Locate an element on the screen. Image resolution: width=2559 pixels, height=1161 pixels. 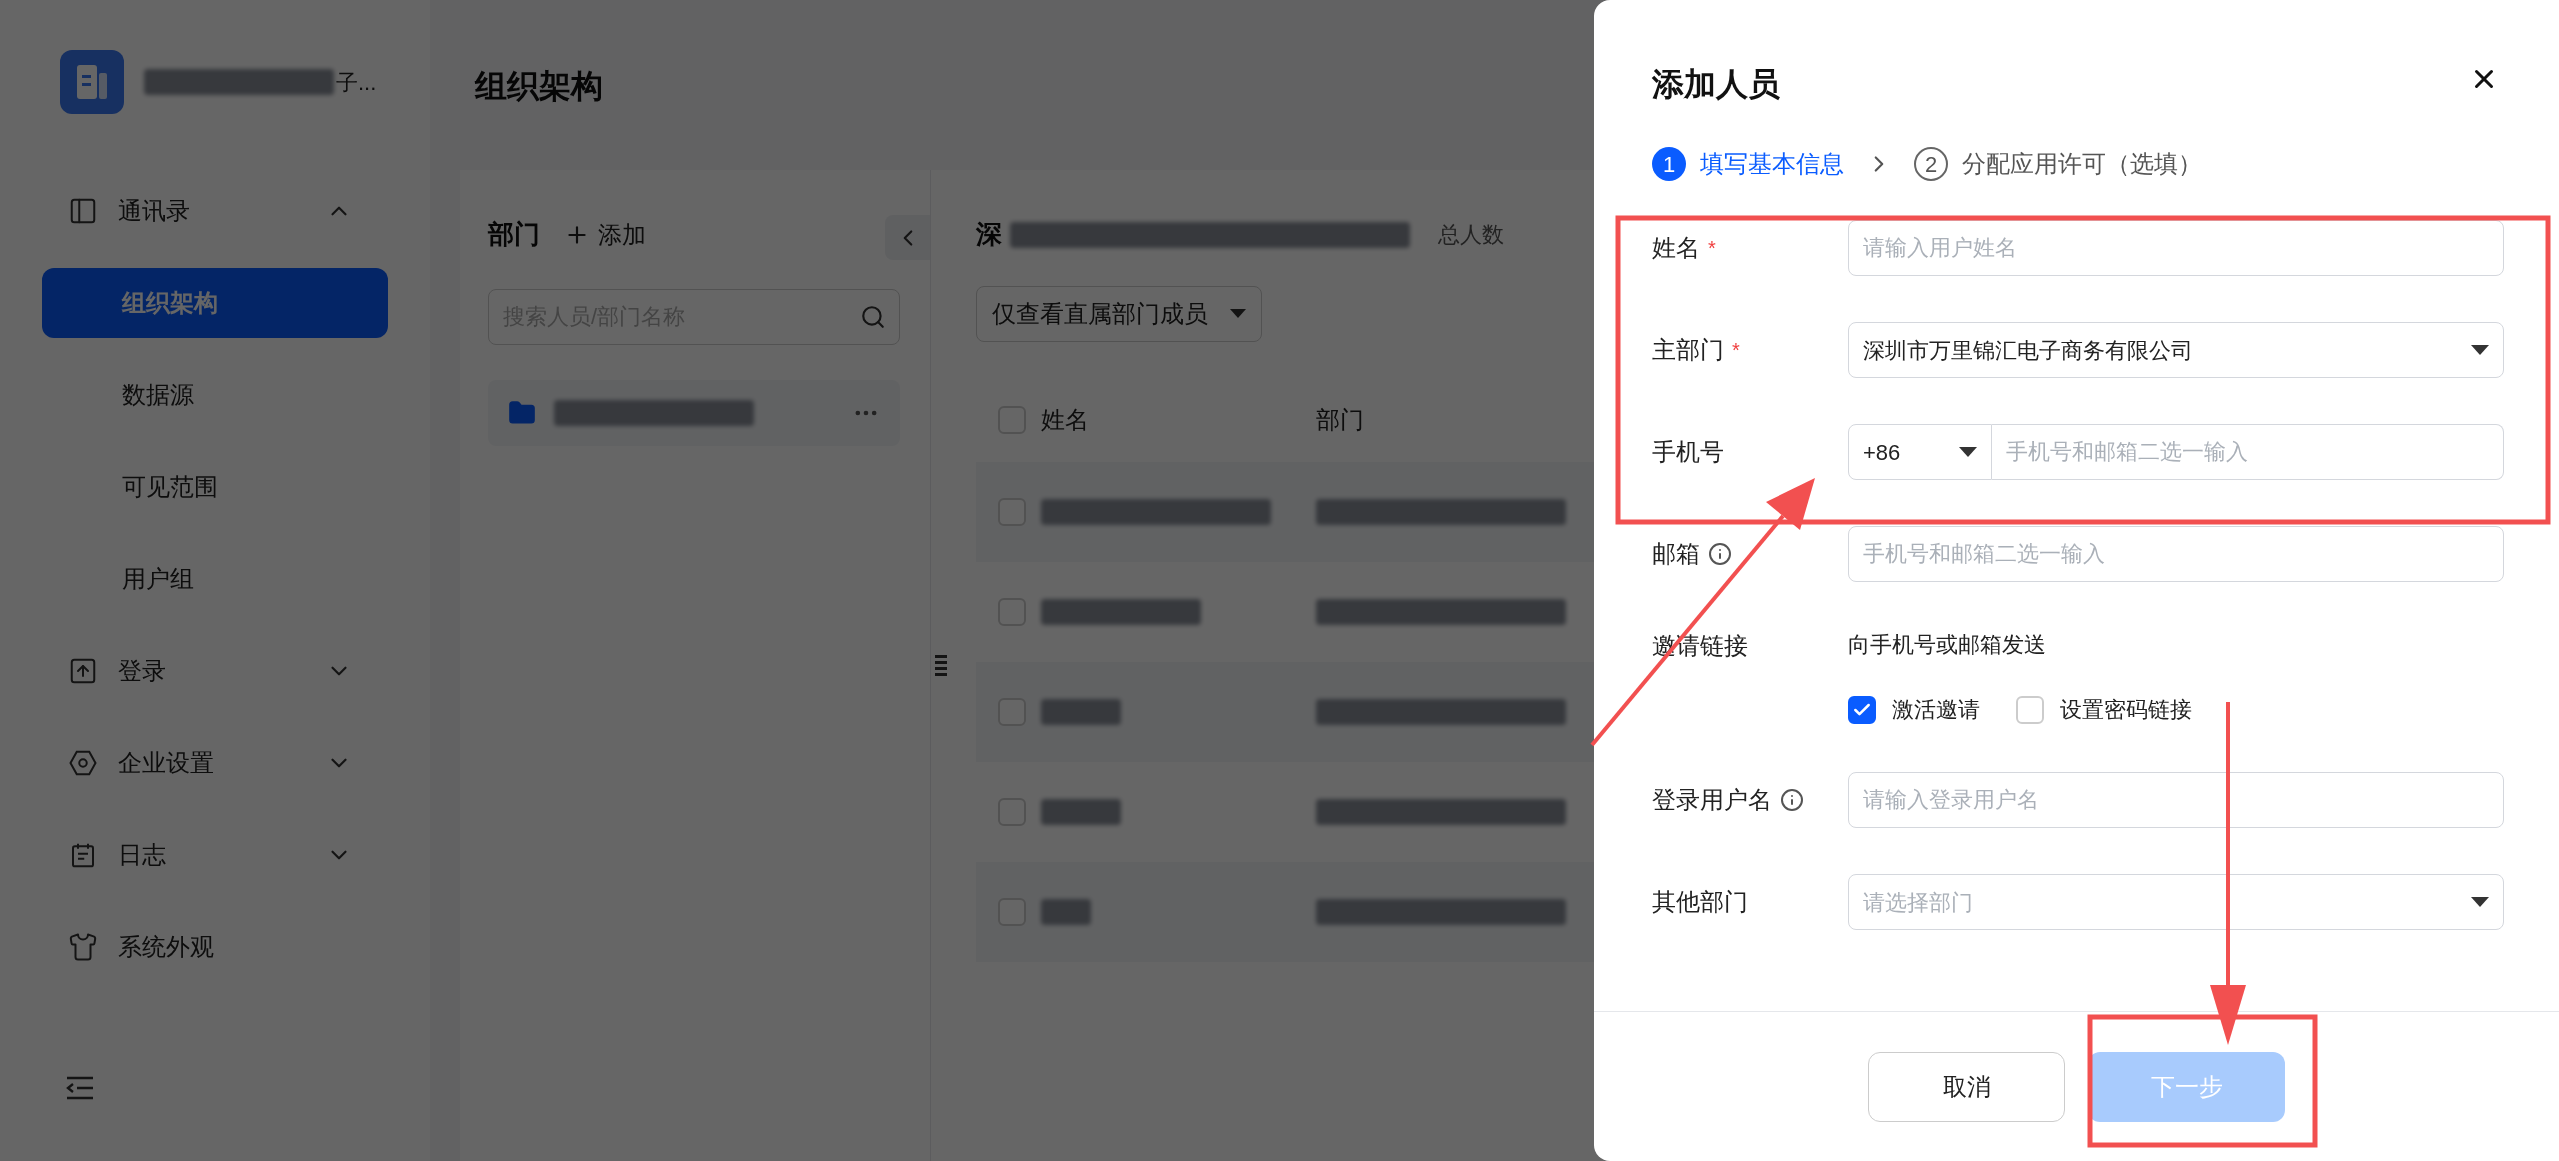
step-tab: 2 分配应用许可（选填） is located at coordinates (2058, 164).